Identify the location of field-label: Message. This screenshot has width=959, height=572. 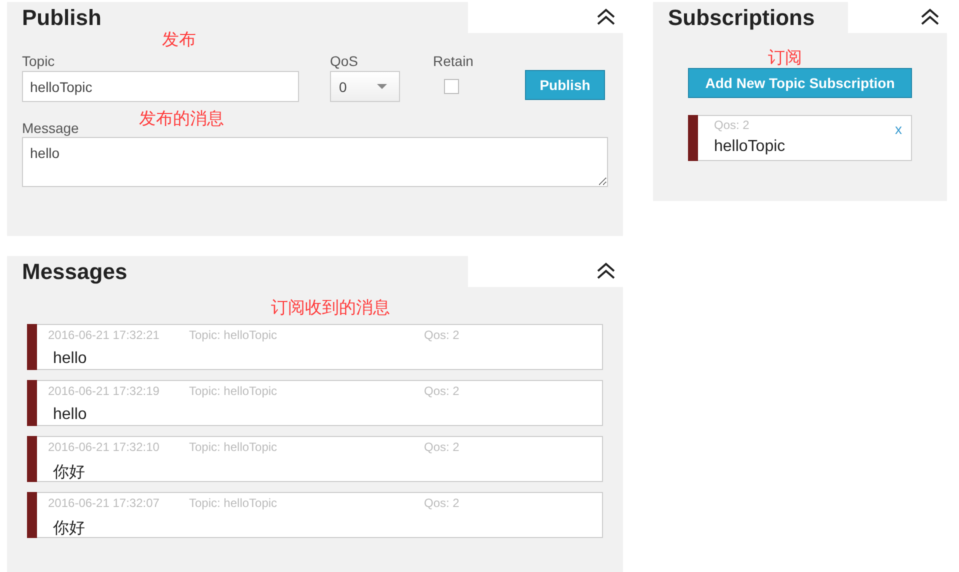
(51, 128).